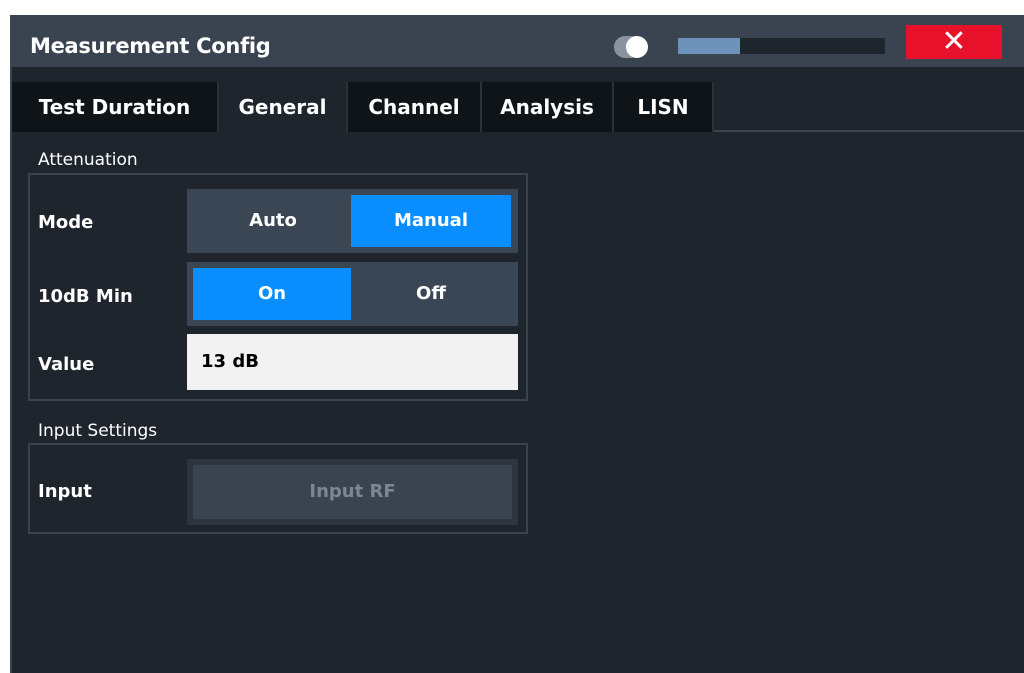  What do you see at coordinates (352, 492) in the screenshot?
I see `input-rf-button: Input RF` at bounding box center [352, 492].